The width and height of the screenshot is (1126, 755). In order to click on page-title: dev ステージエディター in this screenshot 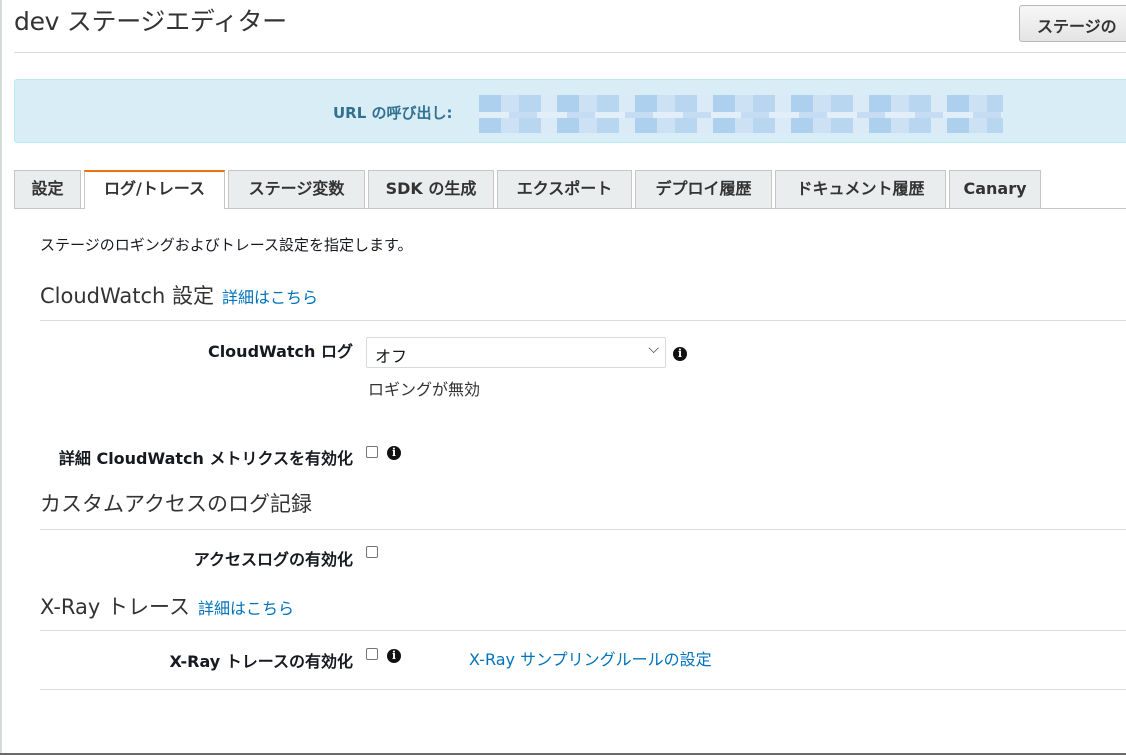, I will do `click(150, 21)`.